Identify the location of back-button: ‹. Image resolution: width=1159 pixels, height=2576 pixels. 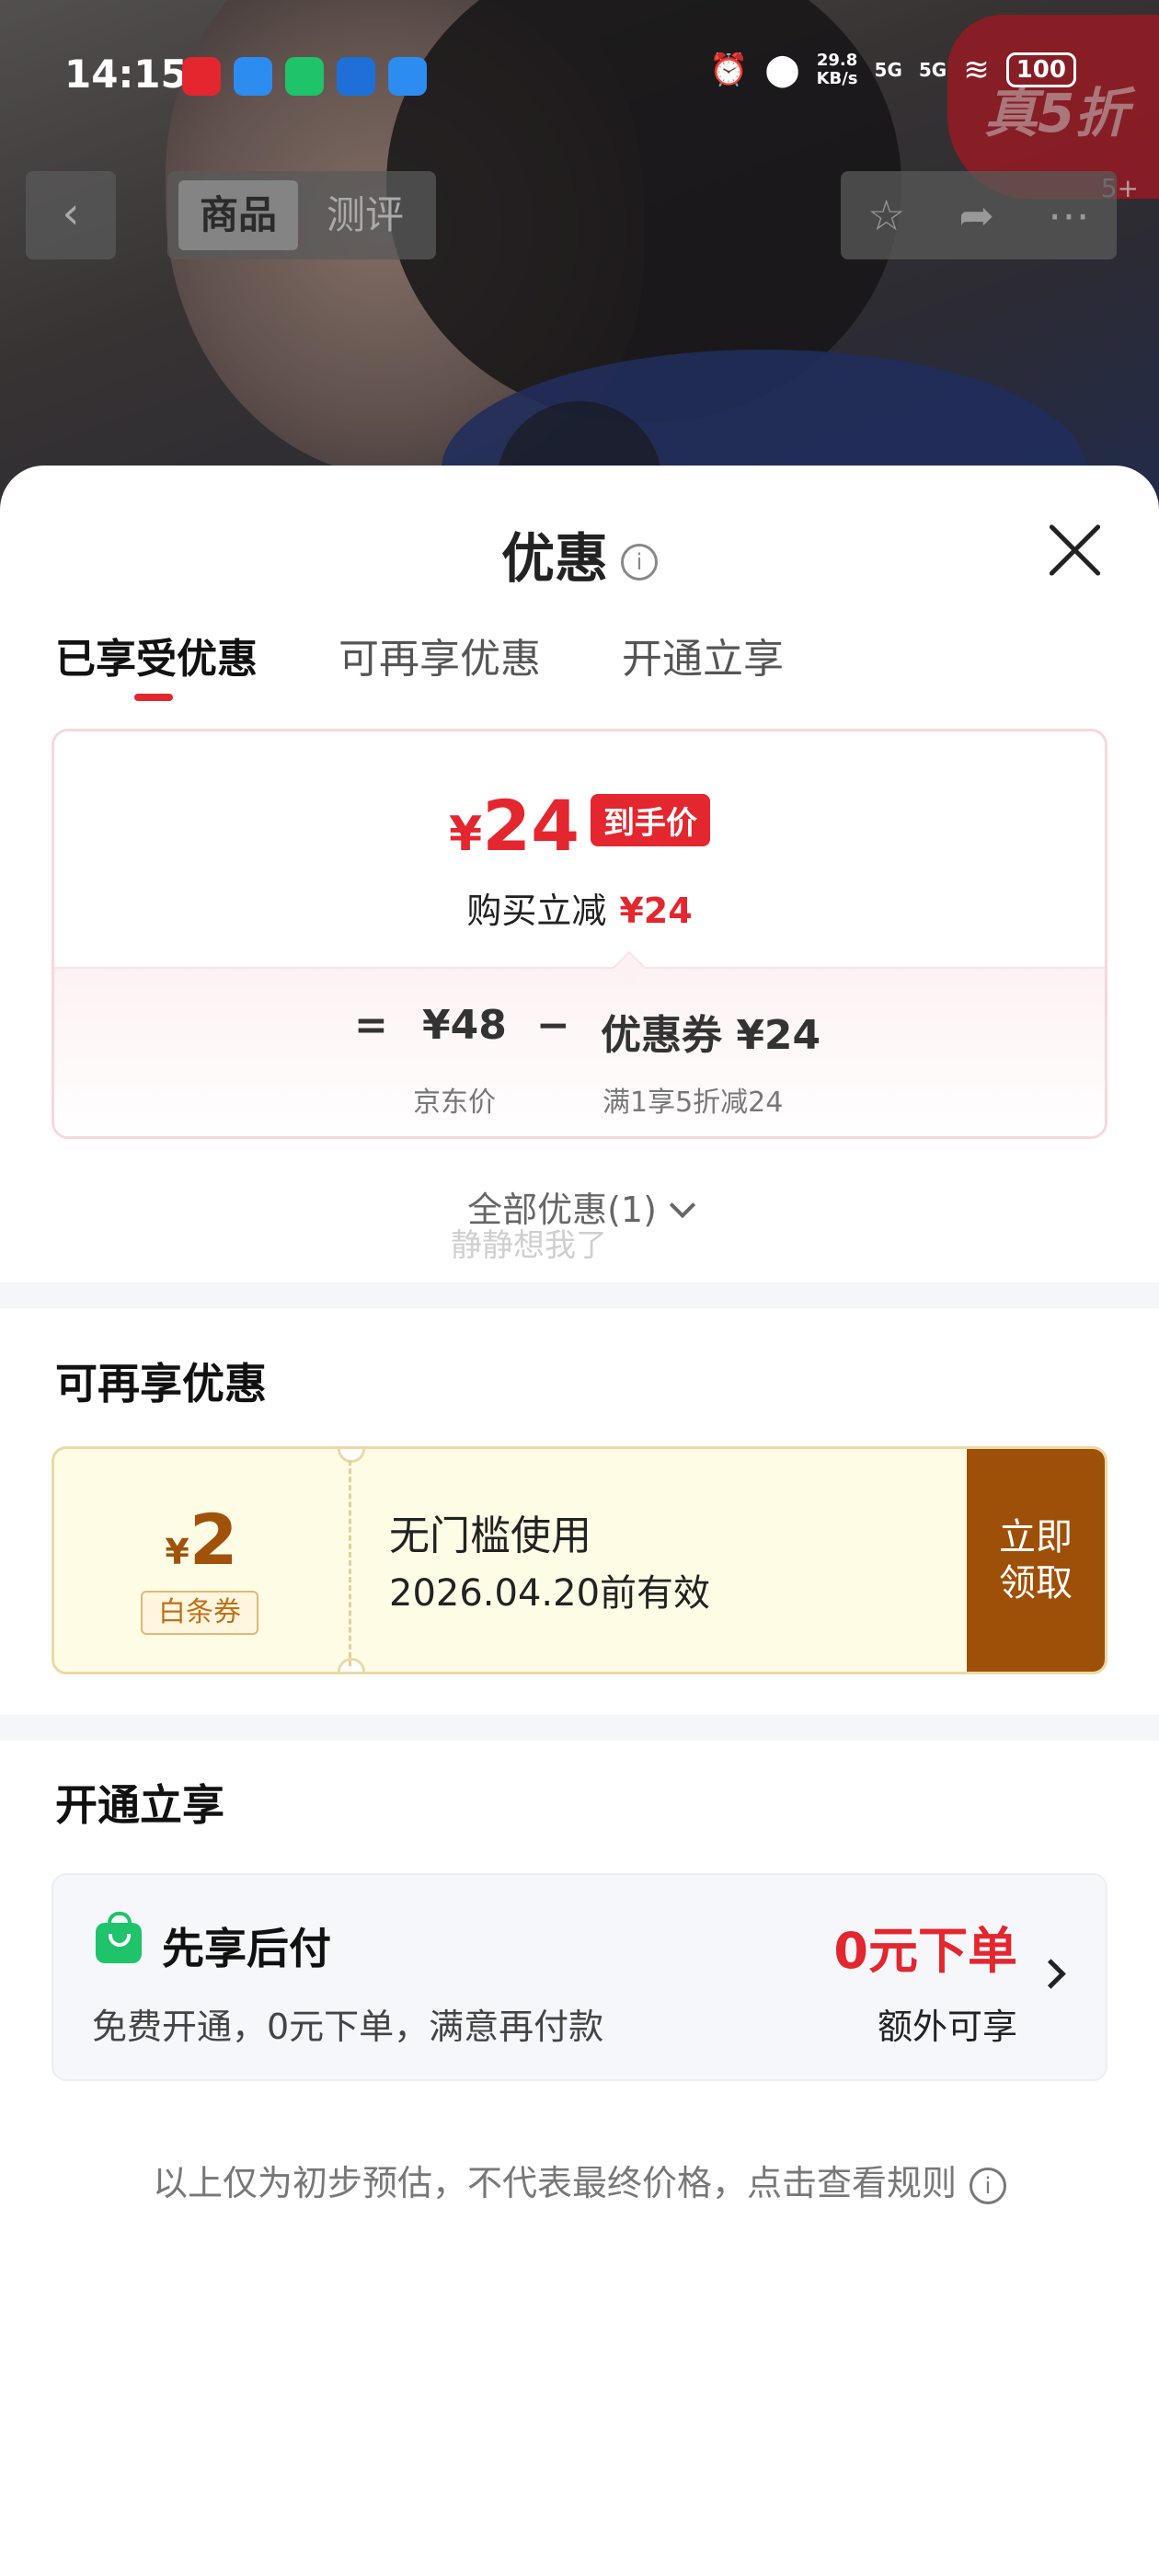
(71, 215).